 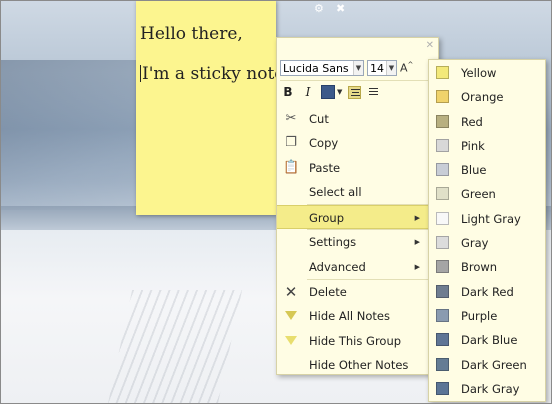 I want to click on align-justify-button, so click(x=373, y=92).